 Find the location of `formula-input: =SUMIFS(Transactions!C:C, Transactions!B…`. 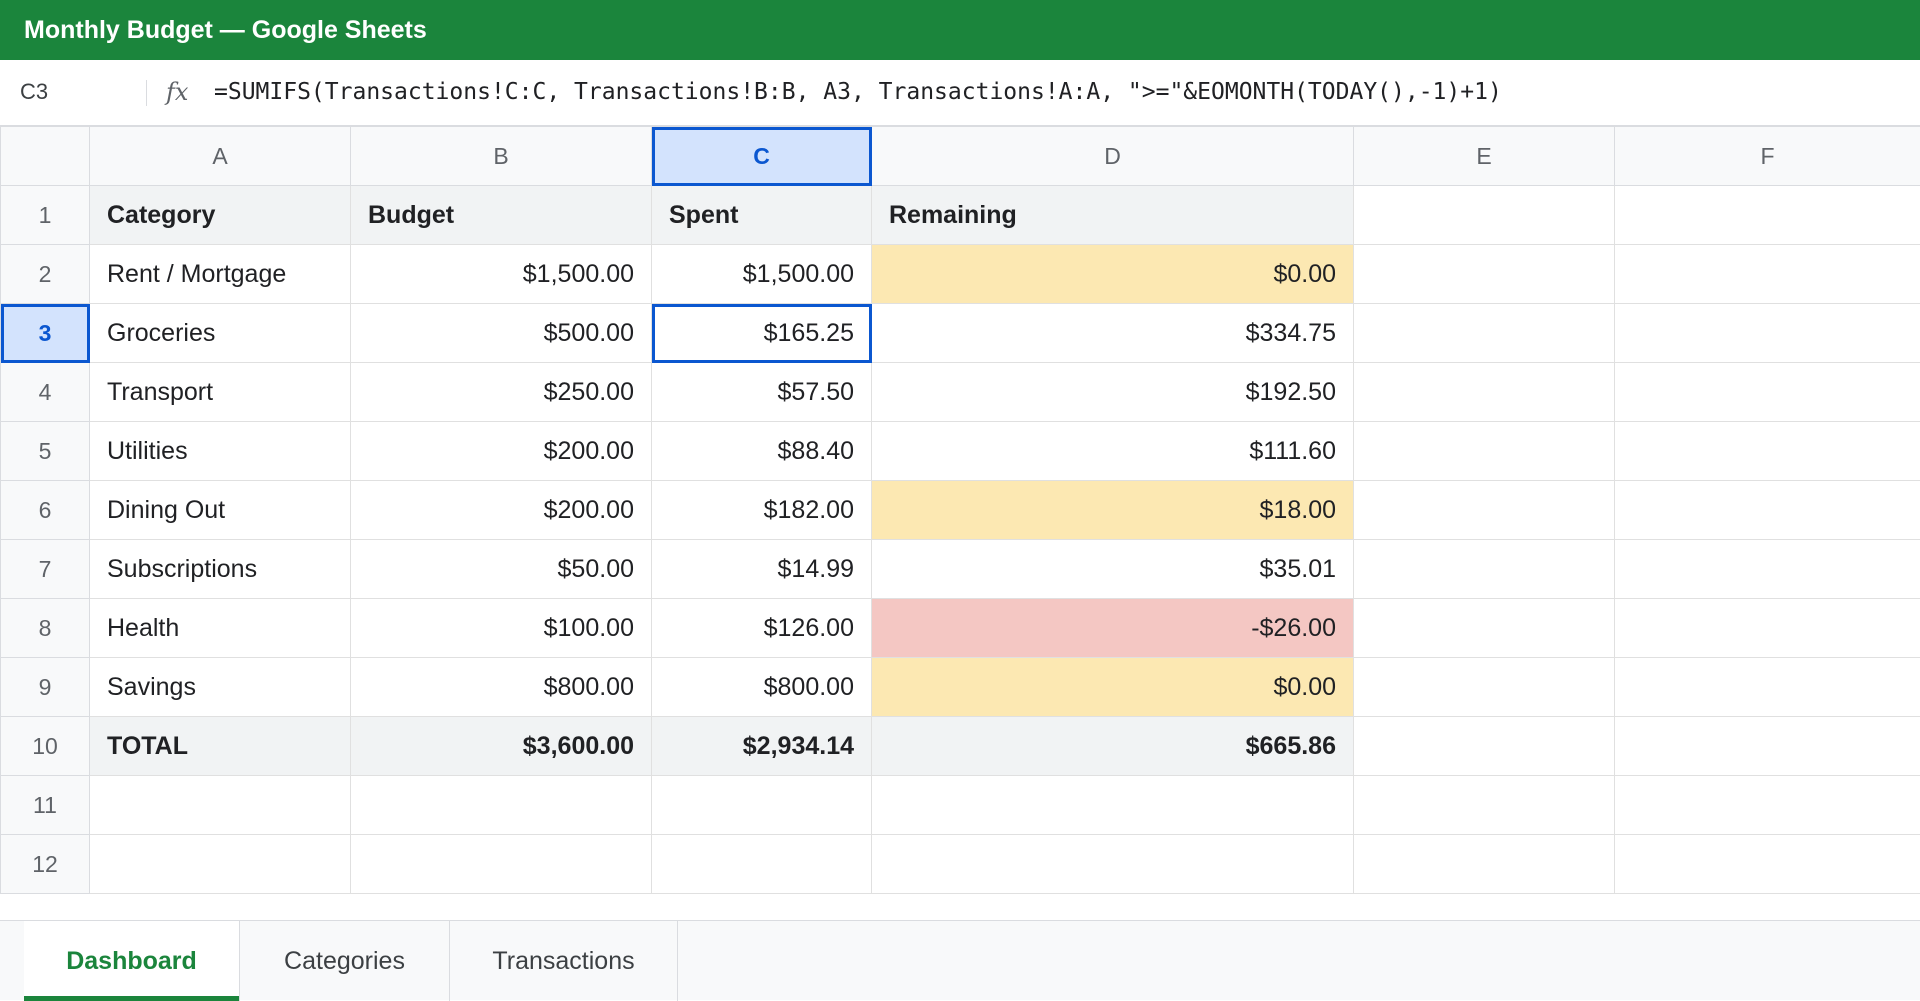

formula-input: =SUMIFS(Transactions!C:C, Transactions!B… is located at coordinates (858, 92).